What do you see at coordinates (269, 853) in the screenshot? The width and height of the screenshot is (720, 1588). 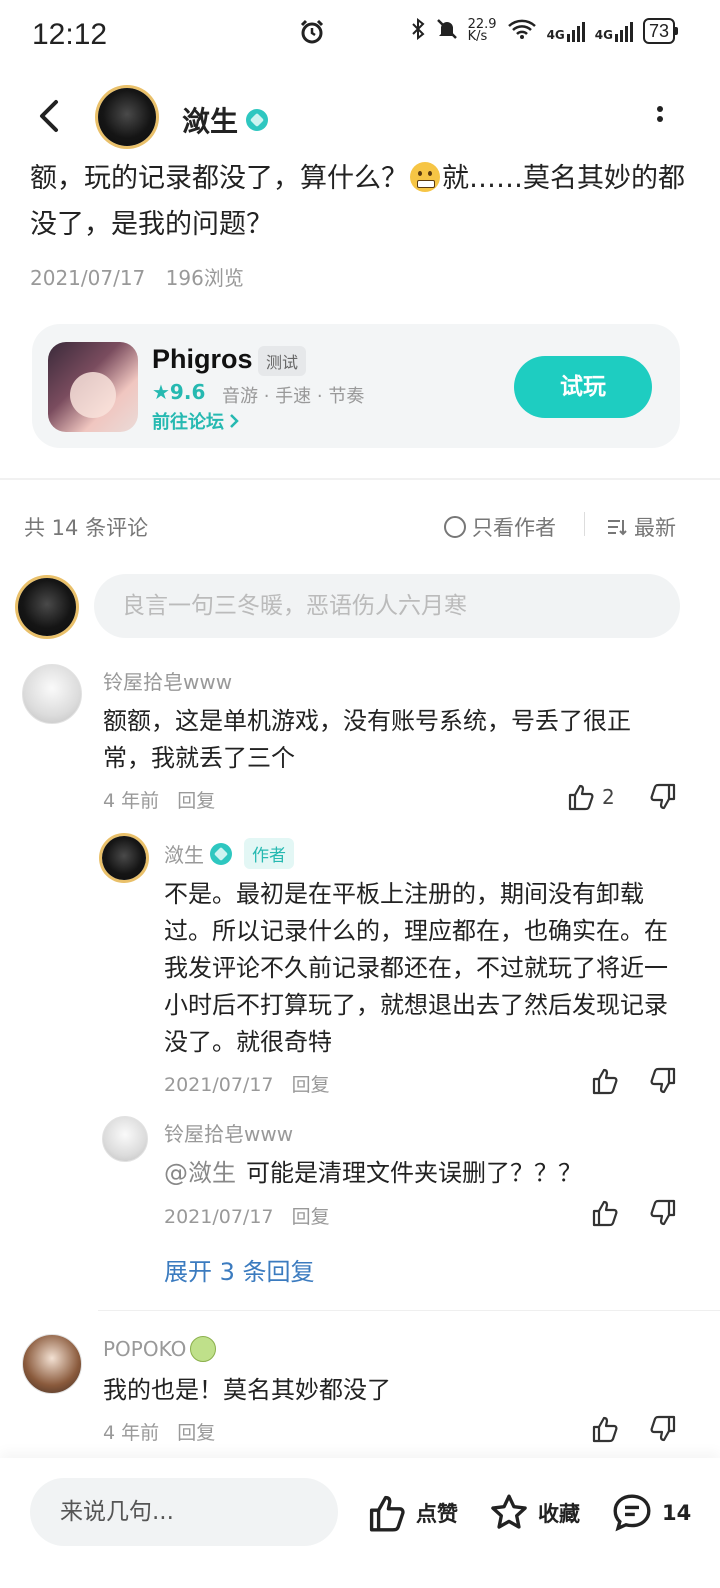 I see `author-badge: 作者` at bounding box center [269, 853].